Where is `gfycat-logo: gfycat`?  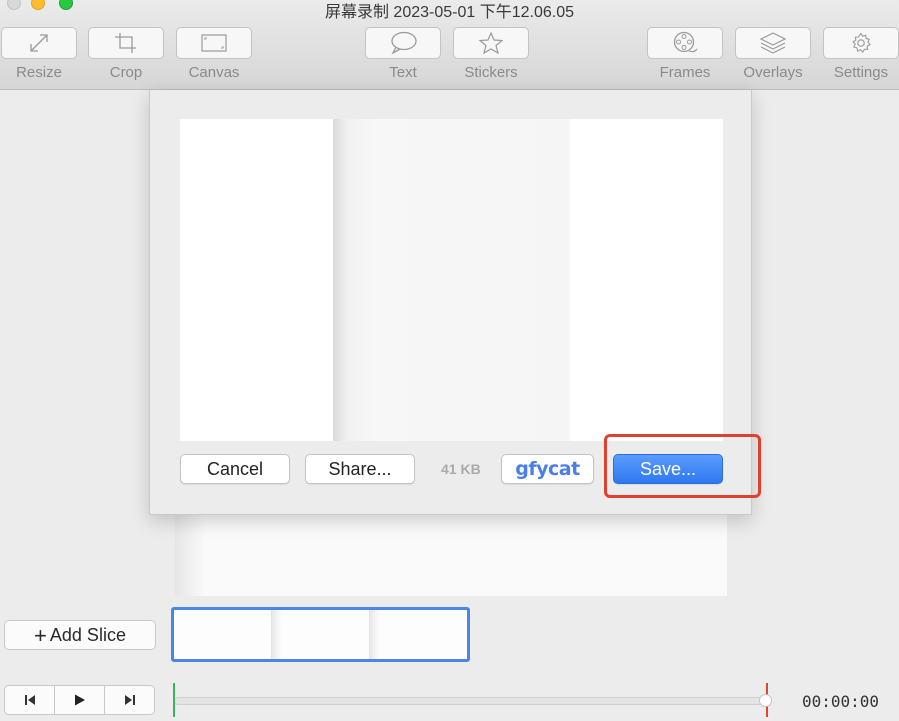
gfycat-logo: gfycat is located at coordinates (547, 469).